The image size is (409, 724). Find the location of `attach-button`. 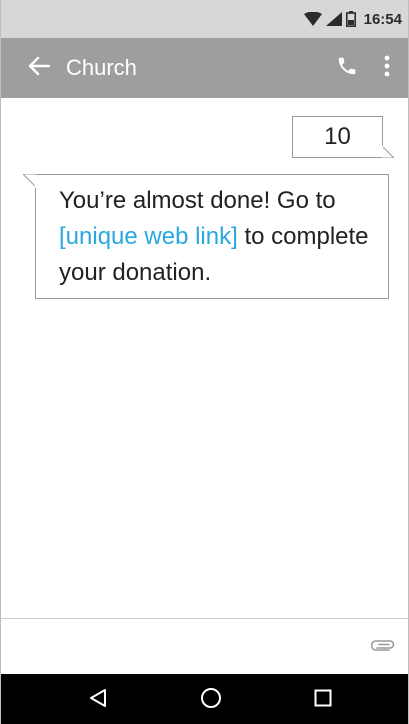

attach-button is located at coordinates (383, 647).